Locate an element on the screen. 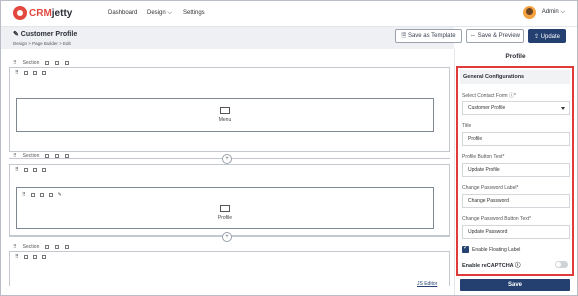 Image resolution: width=578 pixels, height=296 pixels. nav-design: Design ⌵ is located at coordinates (159, 13).